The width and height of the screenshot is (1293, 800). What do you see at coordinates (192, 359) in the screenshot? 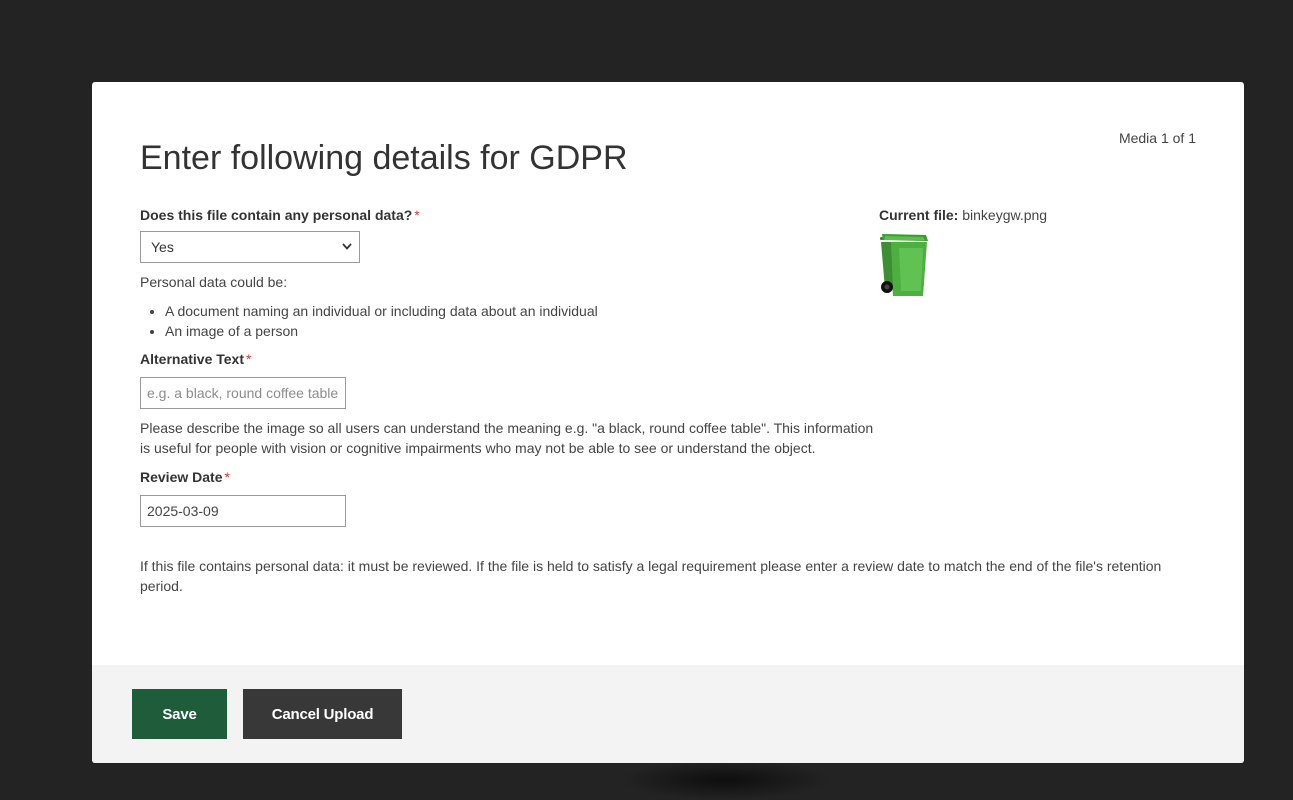
I see `alt-text-label-text: Alternative Text` at bounding box center [192, 359].